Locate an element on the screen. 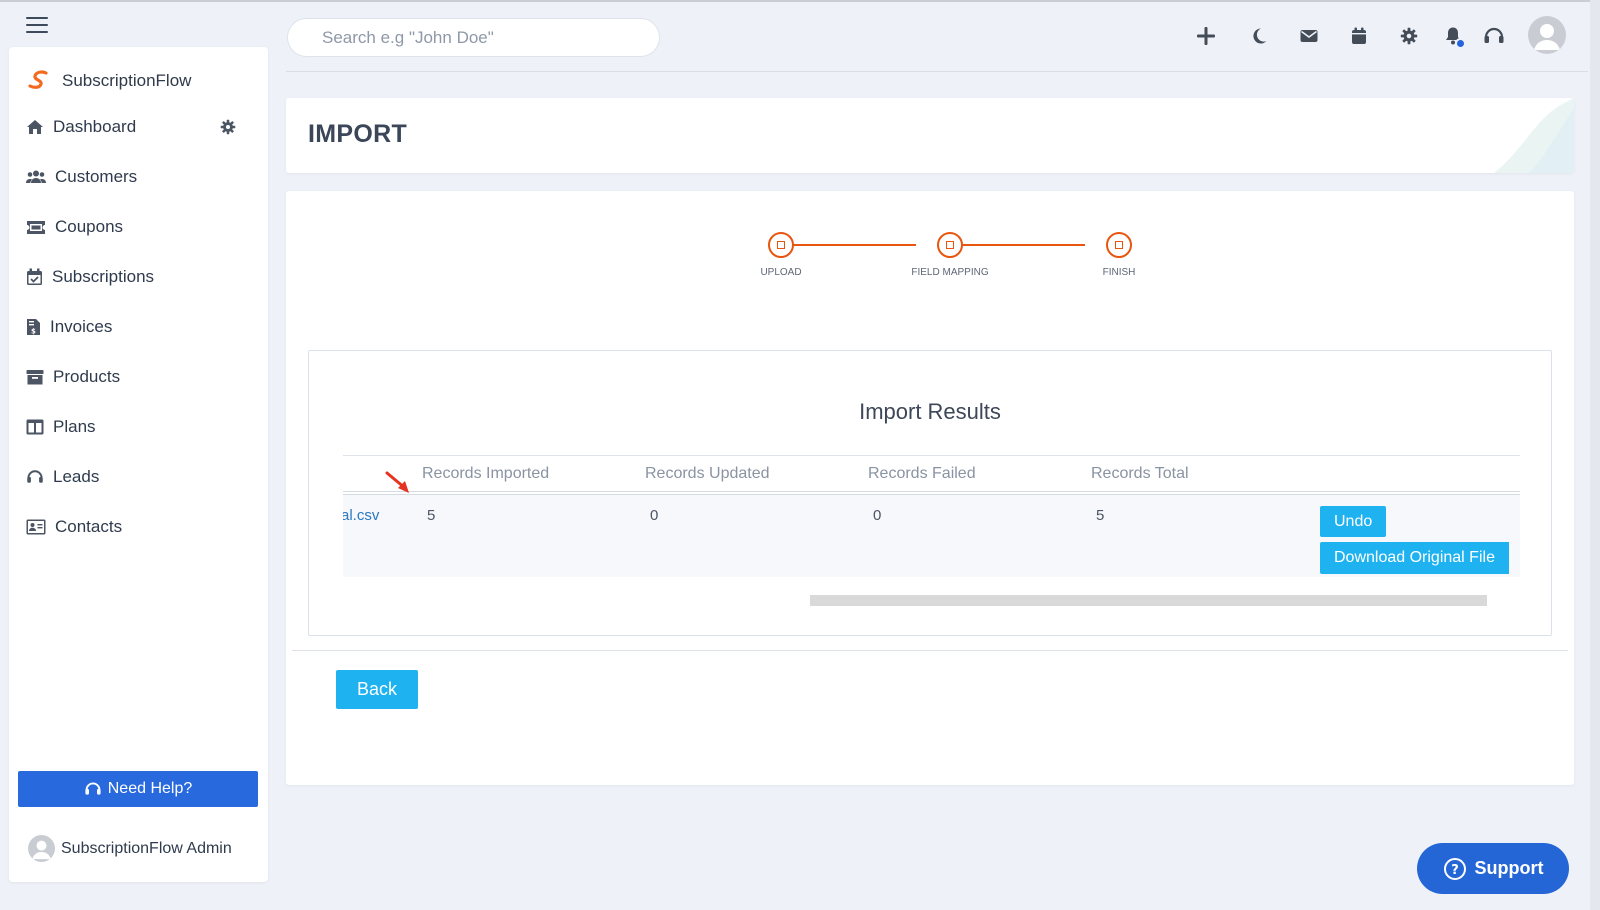 This screenshot has width=1600, height=910. step-finish-marker is located at coordinates (1119, 245).